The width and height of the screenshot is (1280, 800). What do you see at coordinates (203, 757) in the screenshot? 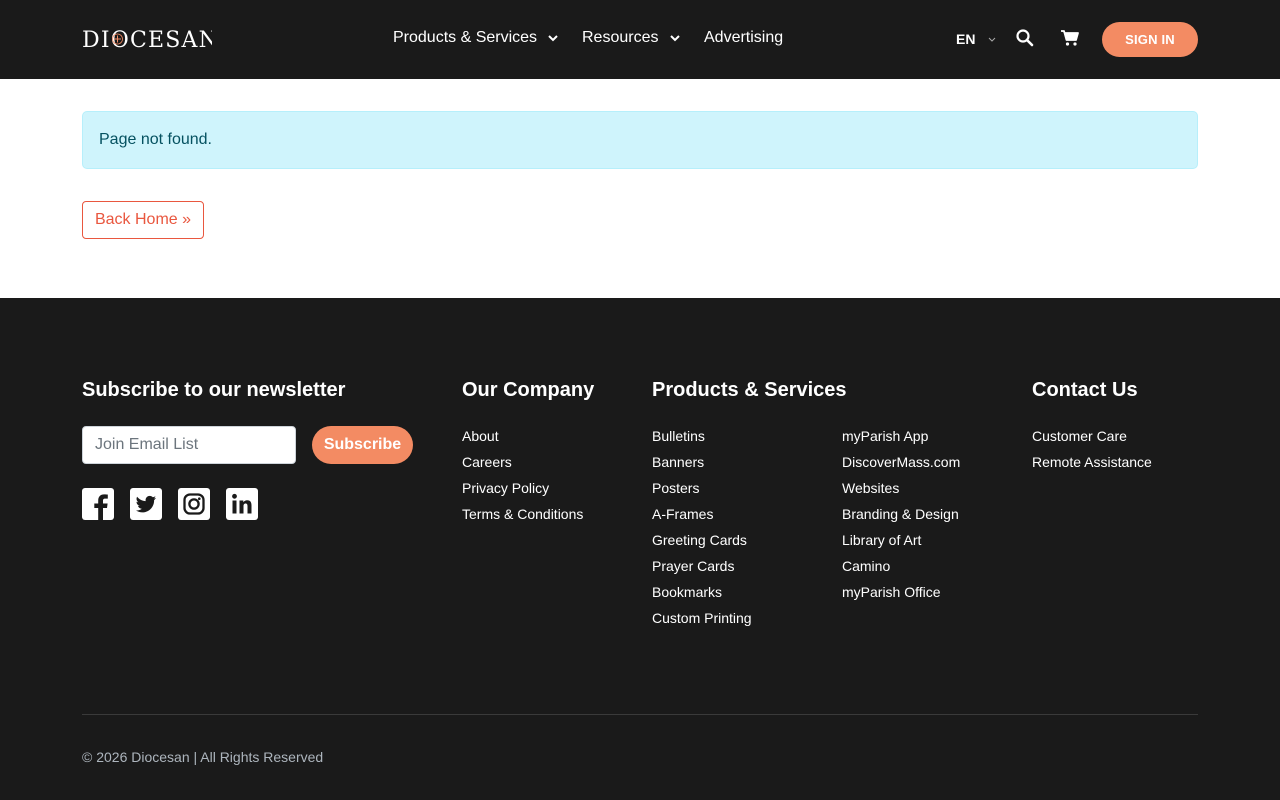
I see `copyright-text: © 2026 Diocesan | All Rights Reserved` at bounding box center [203, 757].